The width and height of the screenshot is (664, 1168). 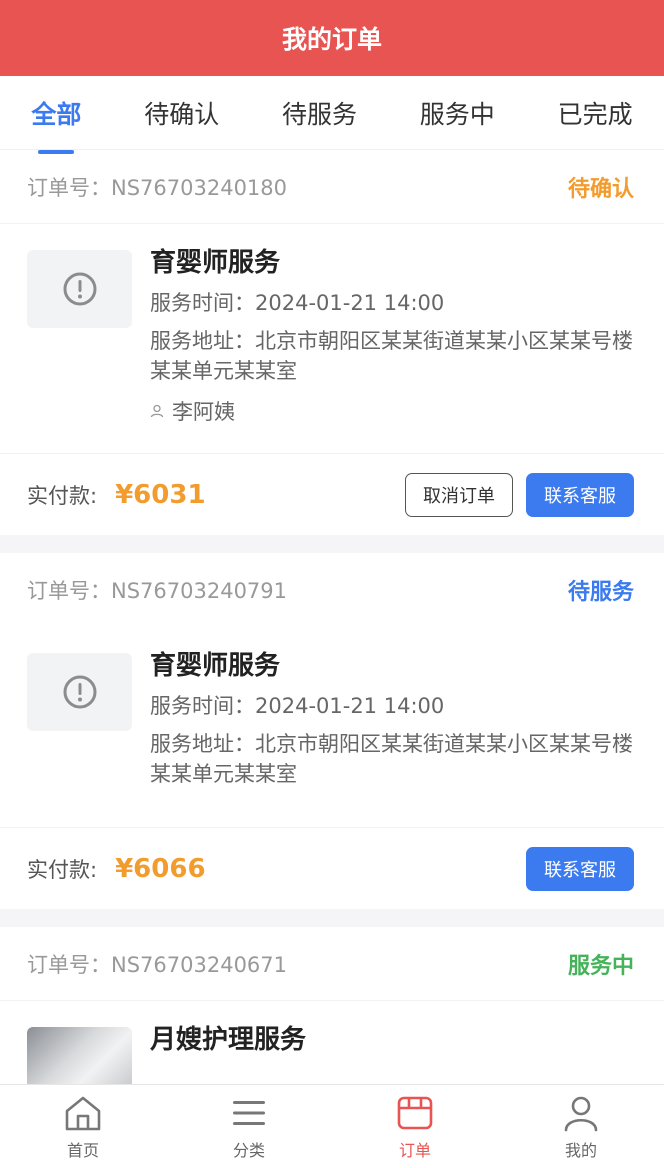 I want to click on page-header: 我的订单, so click(x=332, y=38).